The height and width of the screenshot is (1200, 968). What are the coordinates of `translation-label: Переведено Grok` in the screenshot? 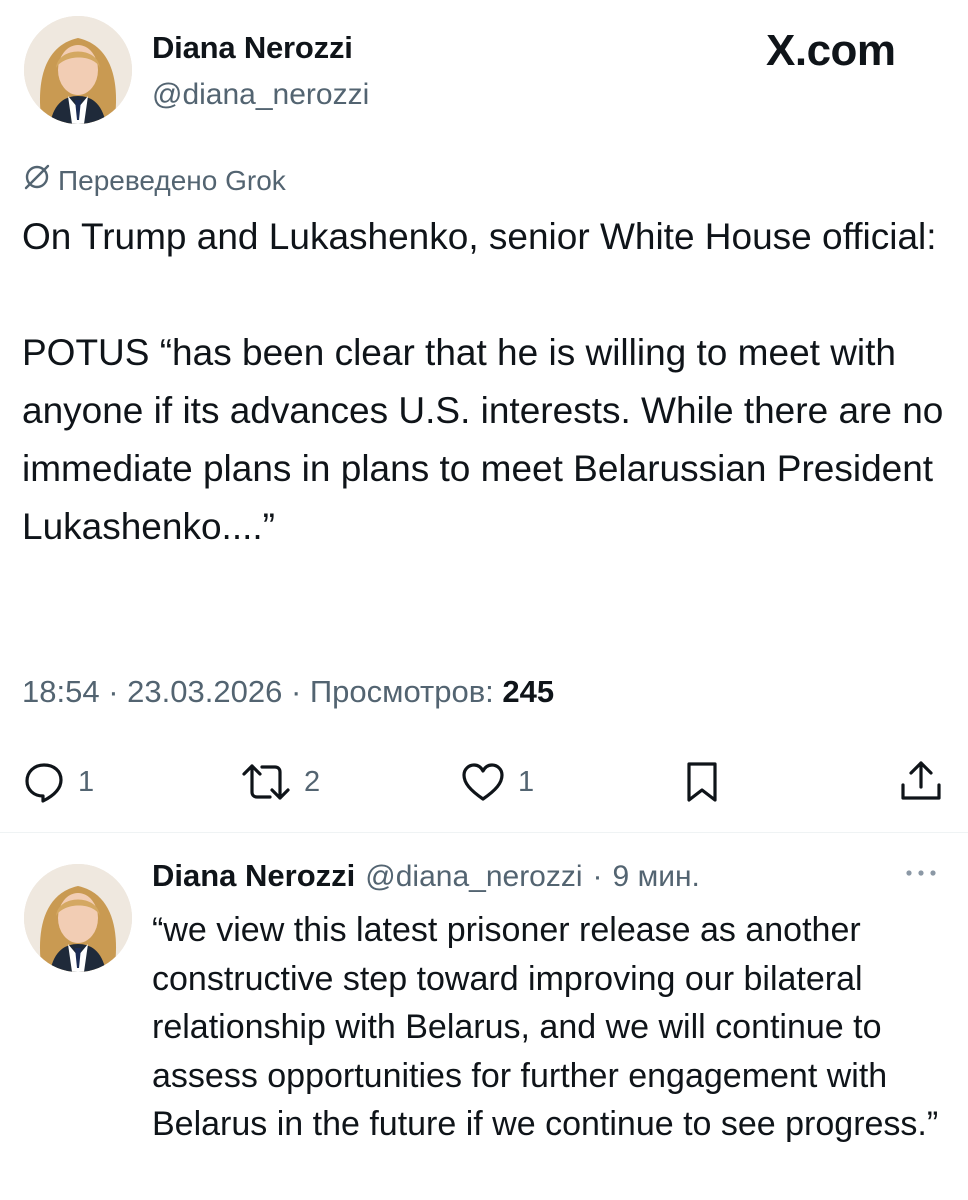 It's located at (172, 180).